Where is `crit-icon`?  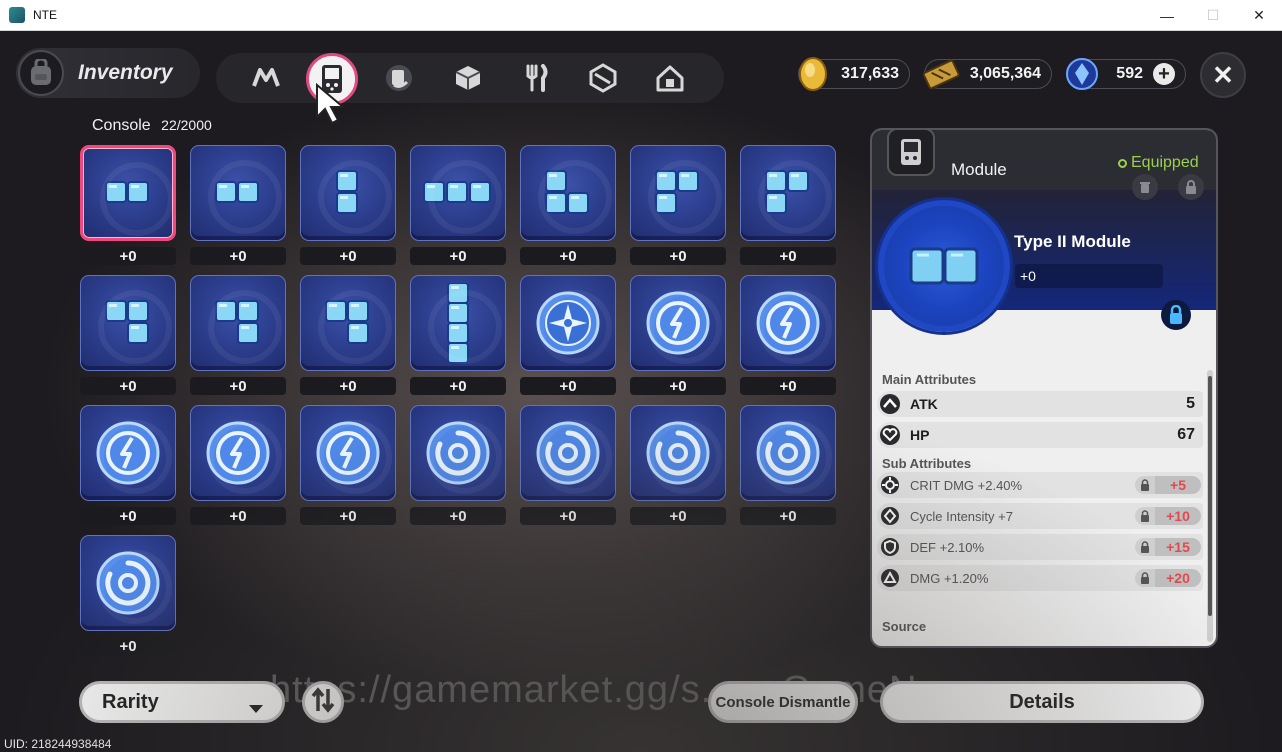
crit-icon is located at coordinates (890, 485).